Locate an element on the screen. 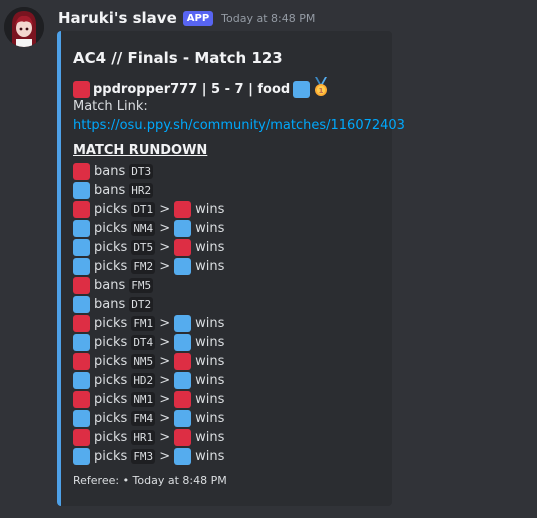 This screenshot has height=518, width=537. score-text: ppdropper777 | 5 - 7 | food is located at coordinates (192, 89).